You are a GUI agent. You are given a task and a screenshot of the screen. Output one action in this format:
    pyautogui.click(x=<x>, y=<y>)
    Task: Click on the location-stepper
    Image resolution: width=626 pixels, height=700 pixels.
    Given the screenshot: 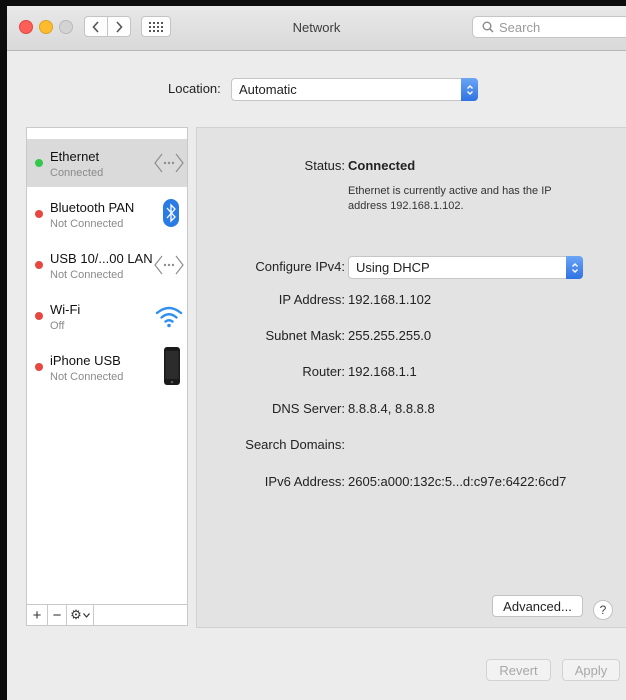 What is the action you would take?
    pyautogui.click(x=469, y=89)
    